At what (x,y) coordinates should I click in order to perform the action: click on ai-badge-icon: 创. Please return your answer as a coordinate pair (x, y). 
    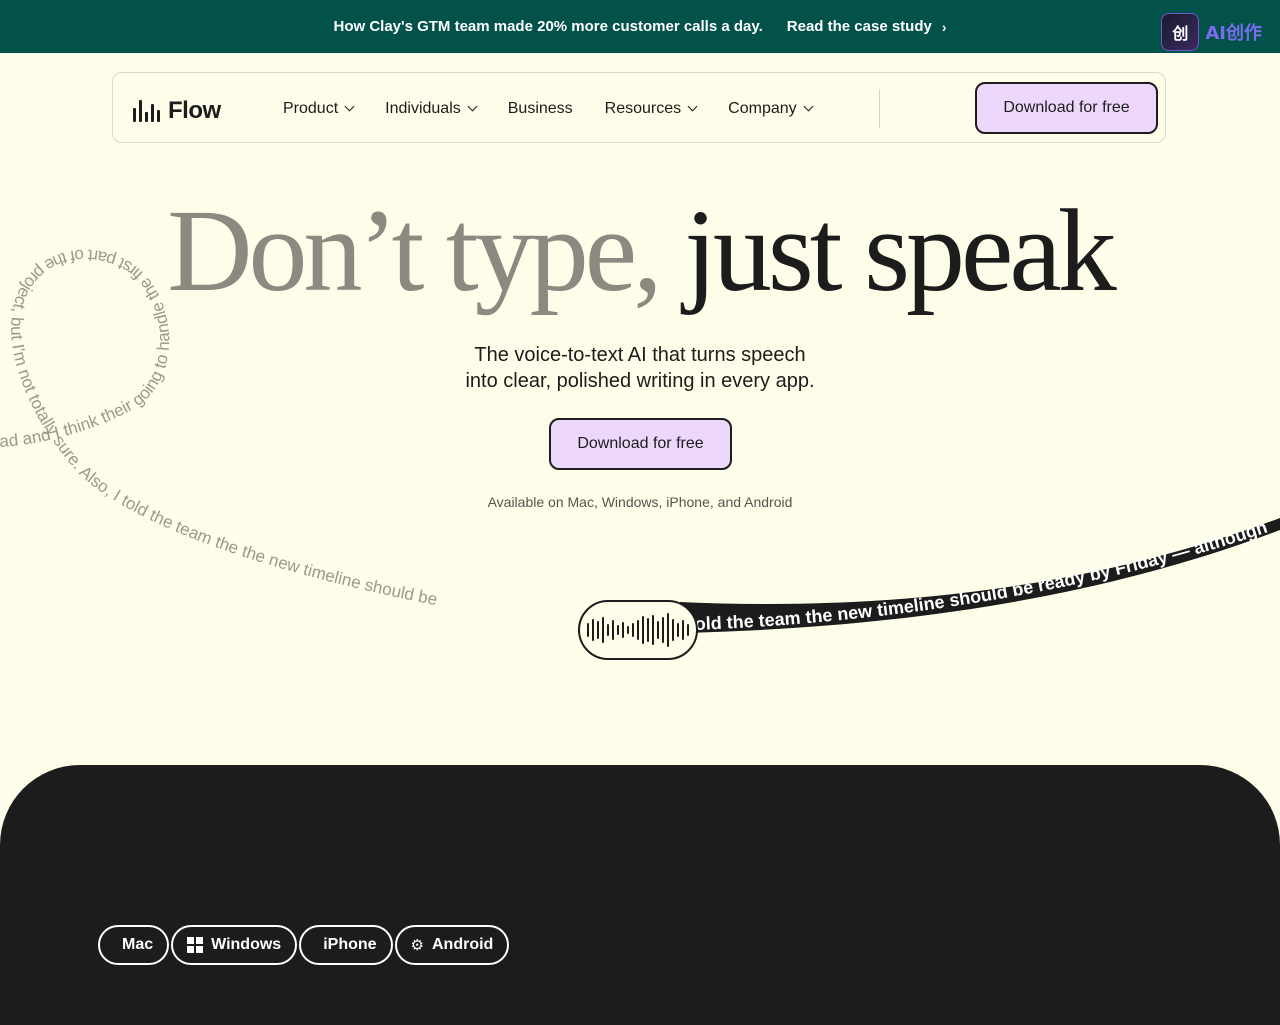
    Looking at the image, I should click on (1180, 32).